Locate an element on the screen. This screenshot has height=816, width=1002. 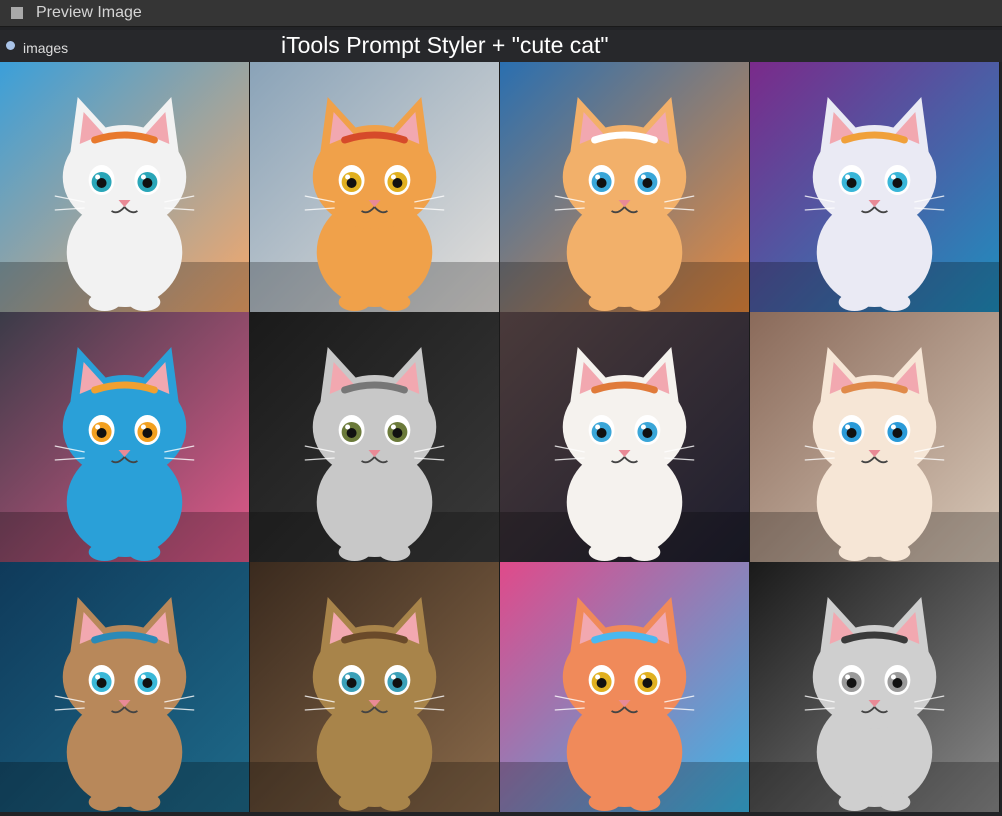
node-title: Preview Image is located at coordinates (89, 12).